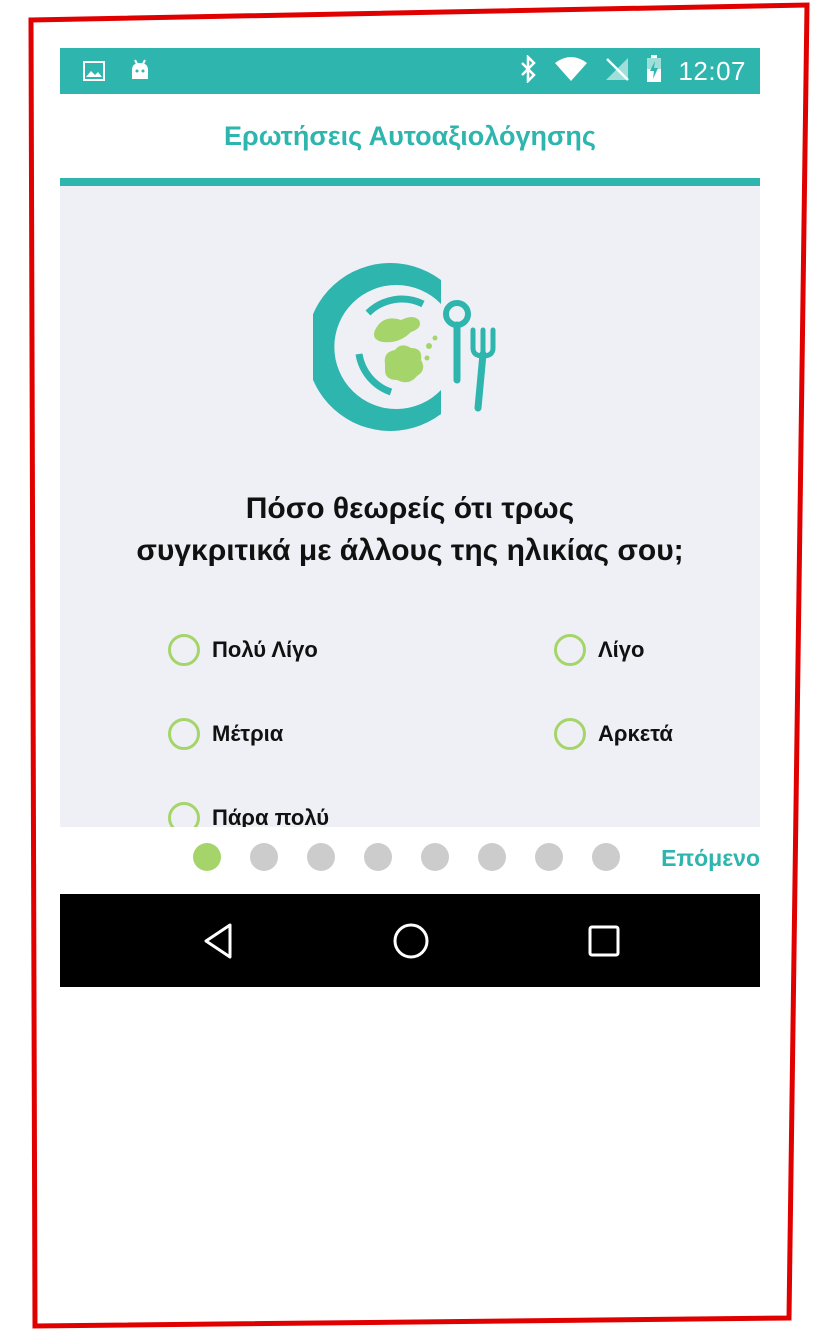  I want to click on wifi-icon, so click(571, 71).